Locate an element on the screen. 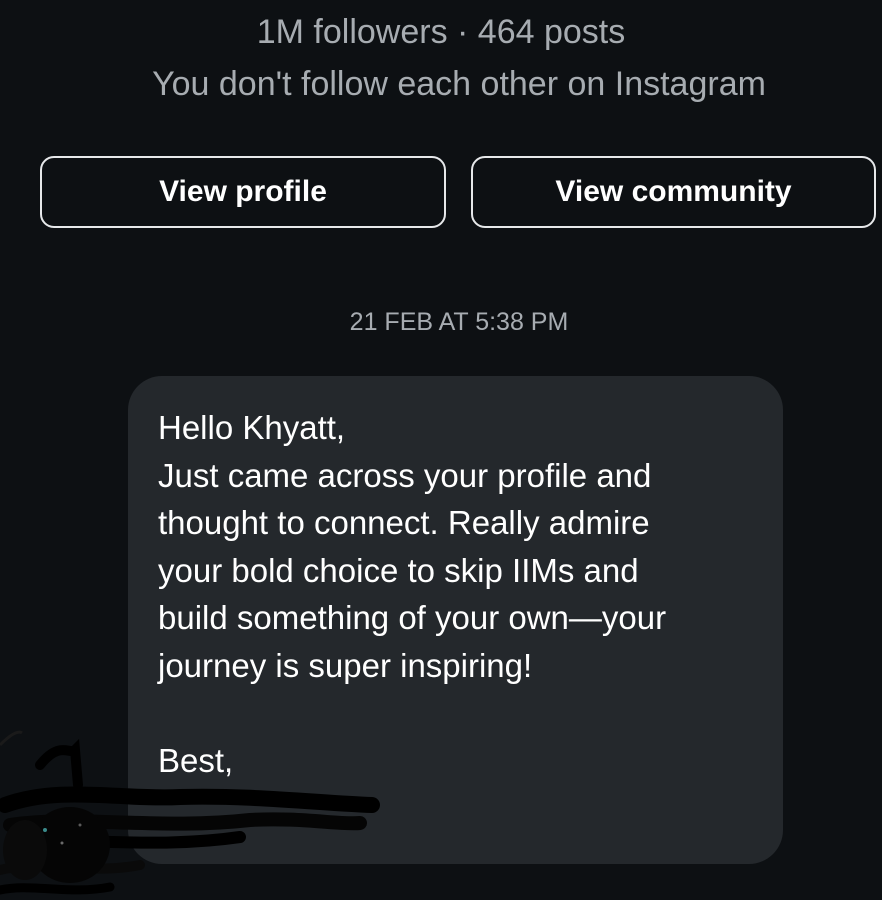 The height and width of the screenshot is (900, 882). message-line: thought to connect. Really admire is located at coordinates (404, 522).